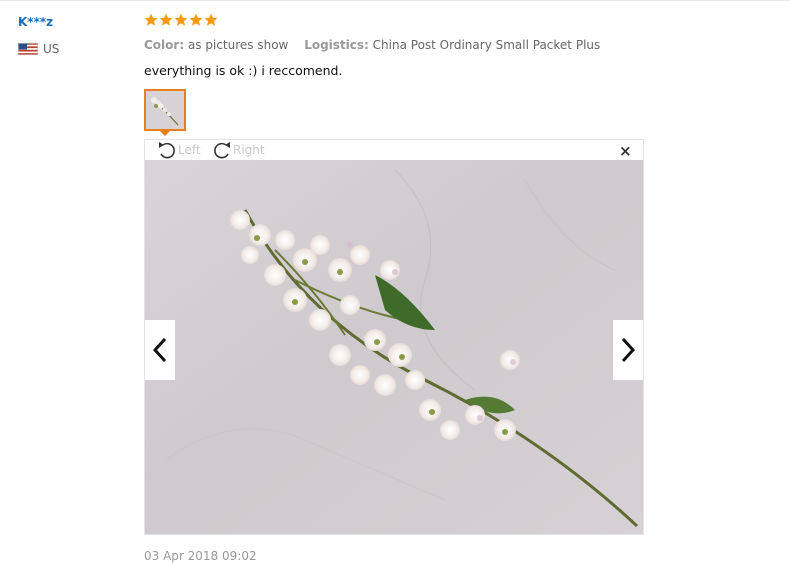 This screenshot has height=565, width=790. What do you see at coordinates (238, 45) in the screenshot?
I see `attr-value-color: as pictures show` at bounding box center [238, 45].